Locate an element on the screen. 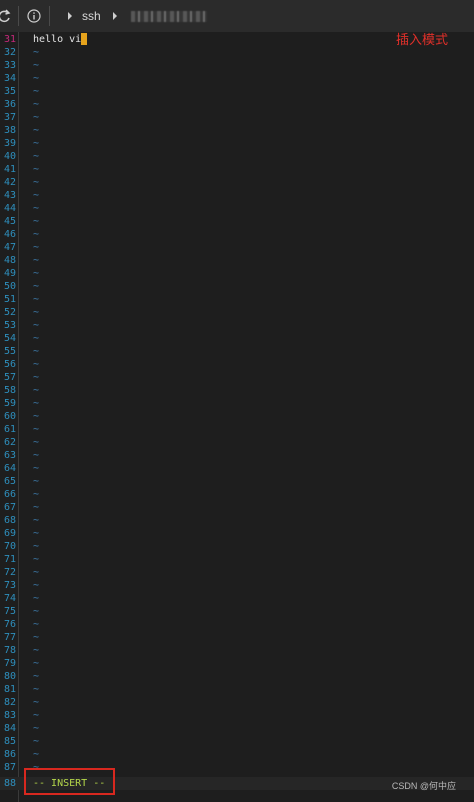 The height and width of the screenshot is (802, 474). line-number: 80 is located at coordinates (9, 676).